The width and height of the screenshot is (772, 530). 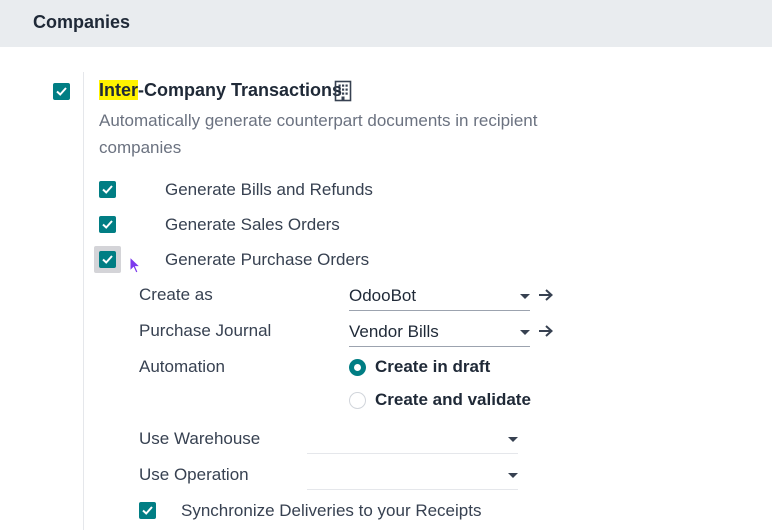 I want to click on mouse-cursor-icon, so click(x=135, y=265).